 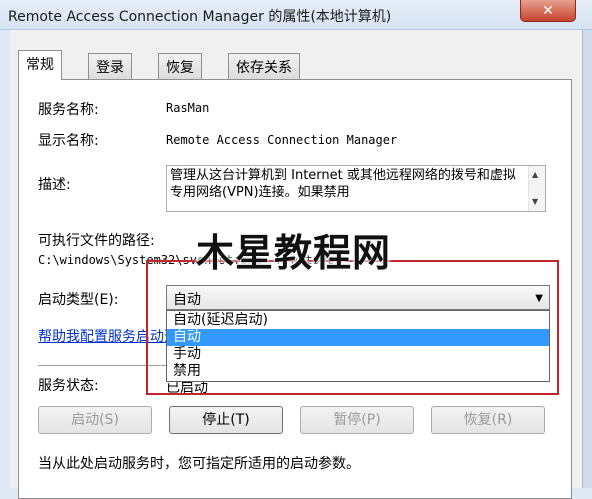 What do you see at coordinates (199, 464) in the screenshot?
I see `start-parameters-hint: 当从此处启动服务时，您可指定所适用的启动参数。` at bounding box center [199, 464].